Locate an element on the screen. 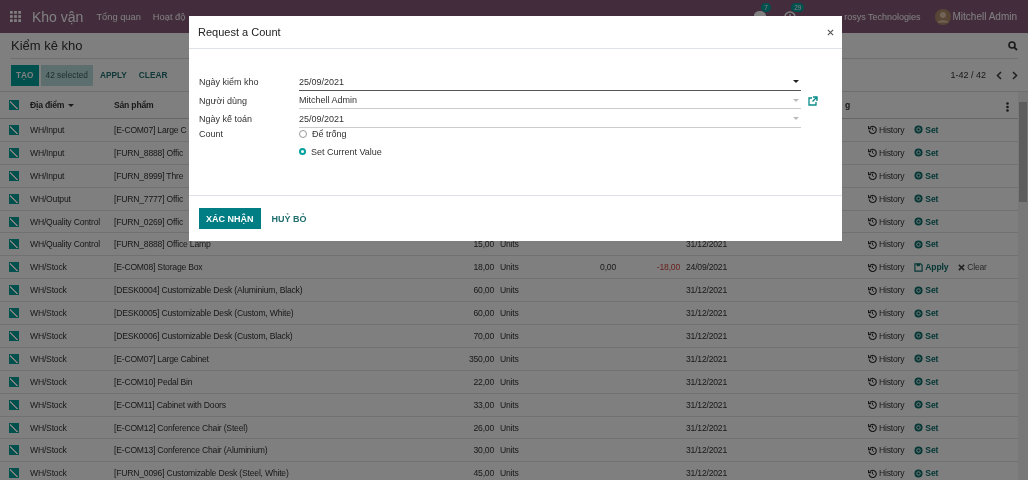 This screenshot has width=1028, height=480. table-cell-text: WH/Input is located at coordinates (47, 152).